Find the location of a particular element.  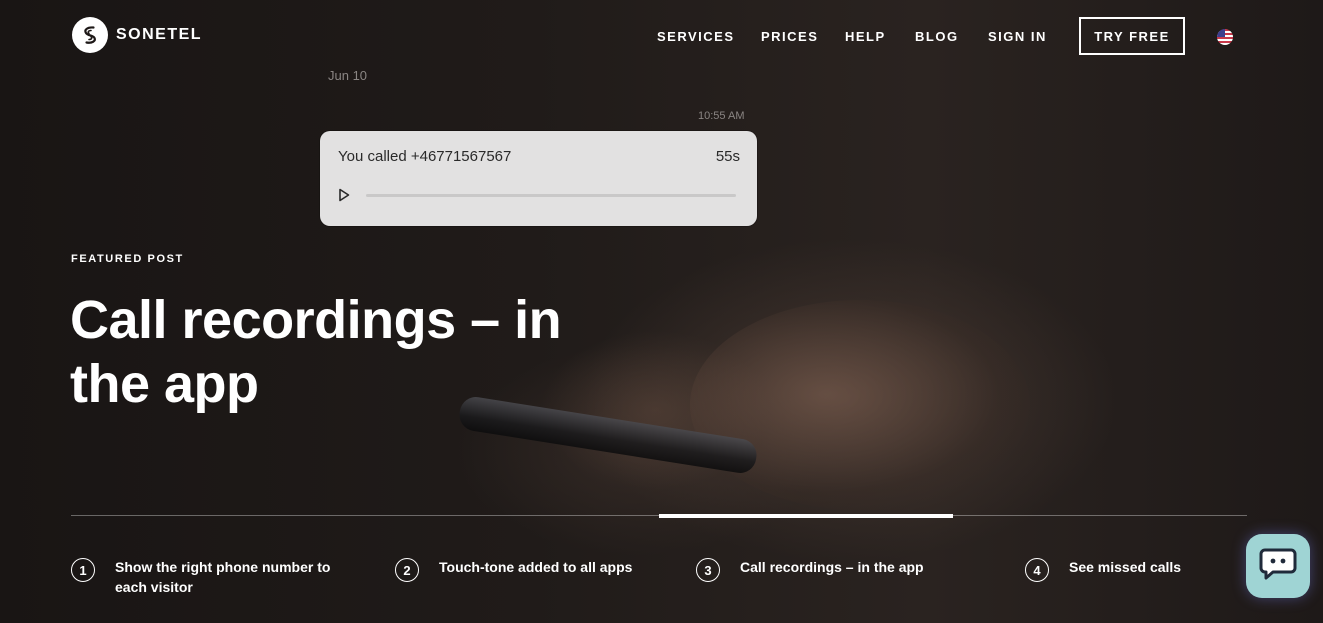

try-free-button: TRY FREE is located at coordinates (1132, 36).